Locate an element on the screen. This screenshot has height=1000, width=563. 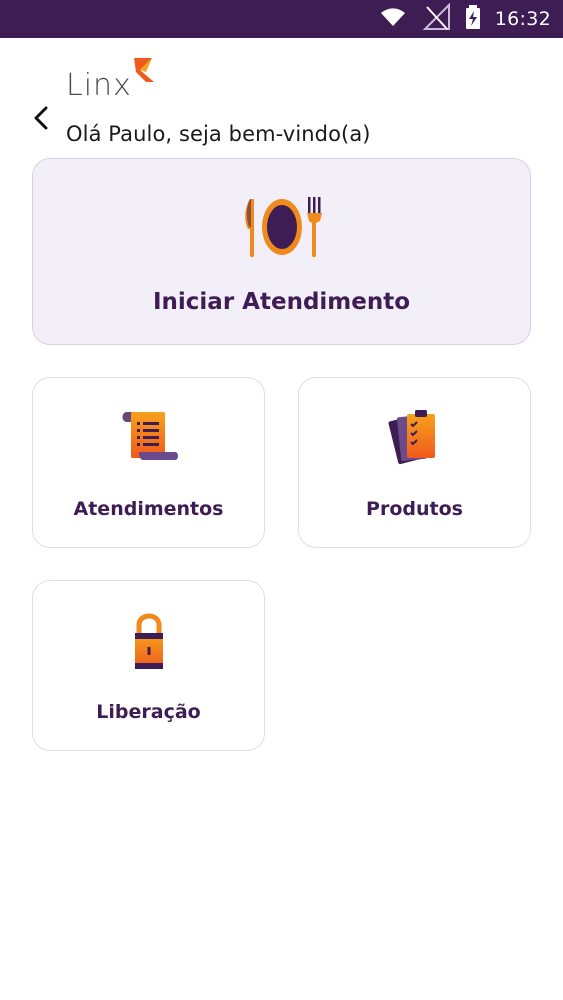
release-card: Liberação is located at coordinates (148, 665).